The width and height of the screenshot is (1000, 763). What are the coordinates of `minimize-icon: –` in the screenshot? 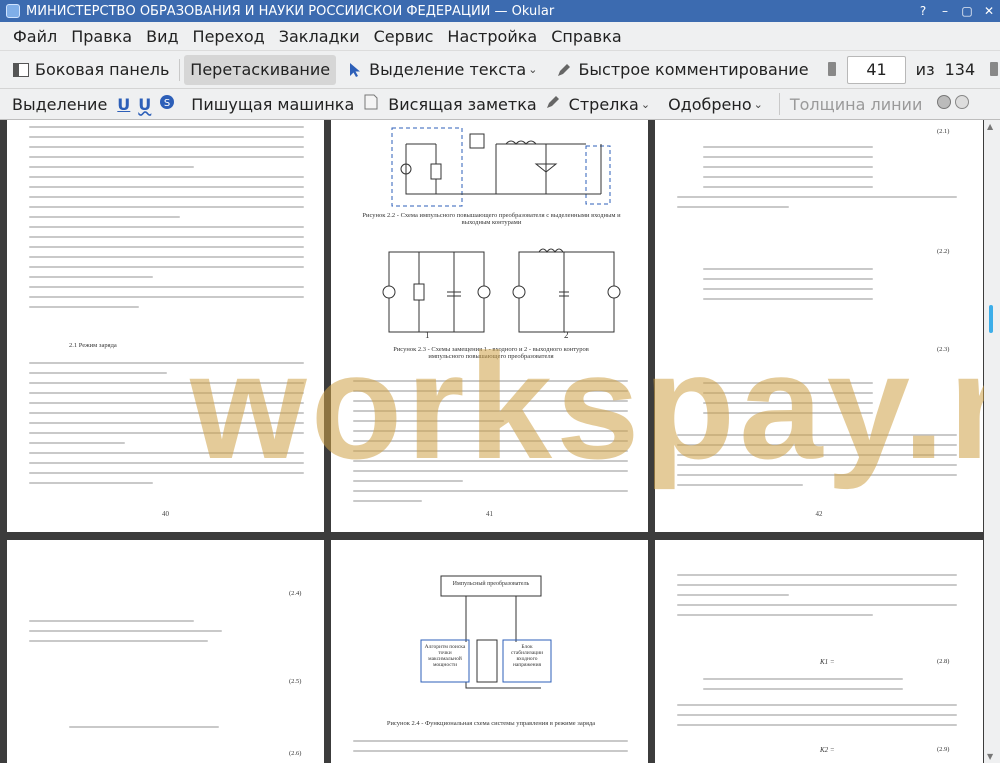 It's located at (945, 11).